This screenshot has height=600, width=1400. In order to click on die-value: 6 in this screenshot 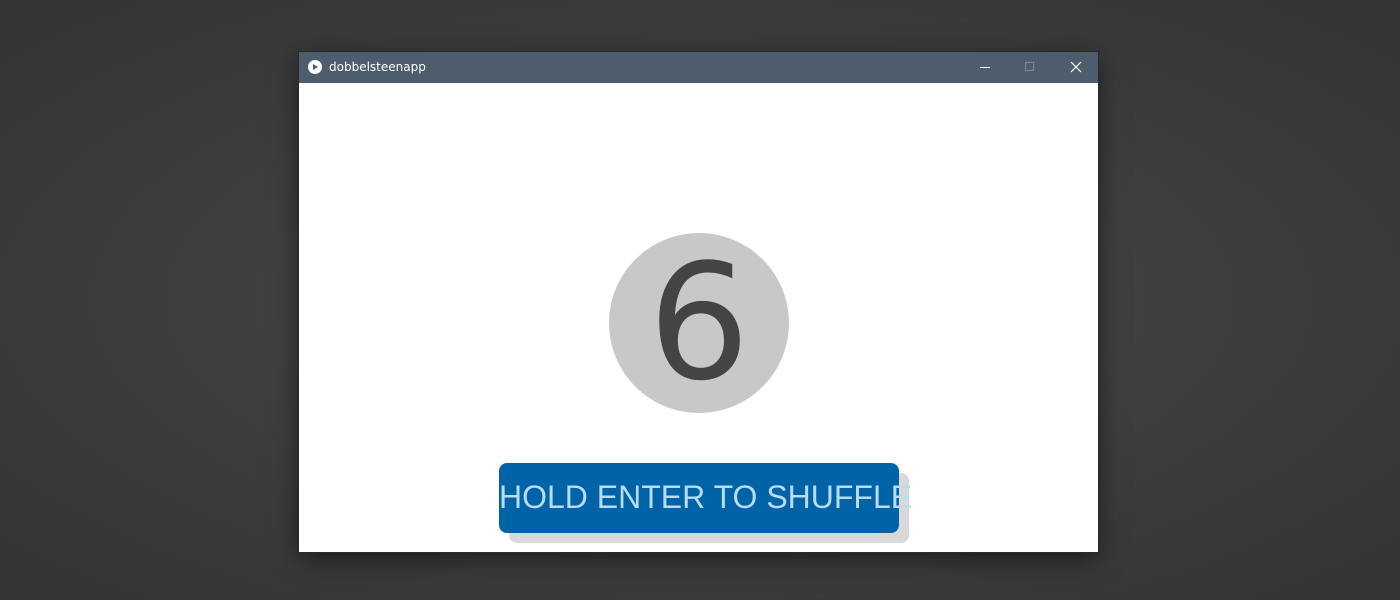, I will do `click(699, 322)`.